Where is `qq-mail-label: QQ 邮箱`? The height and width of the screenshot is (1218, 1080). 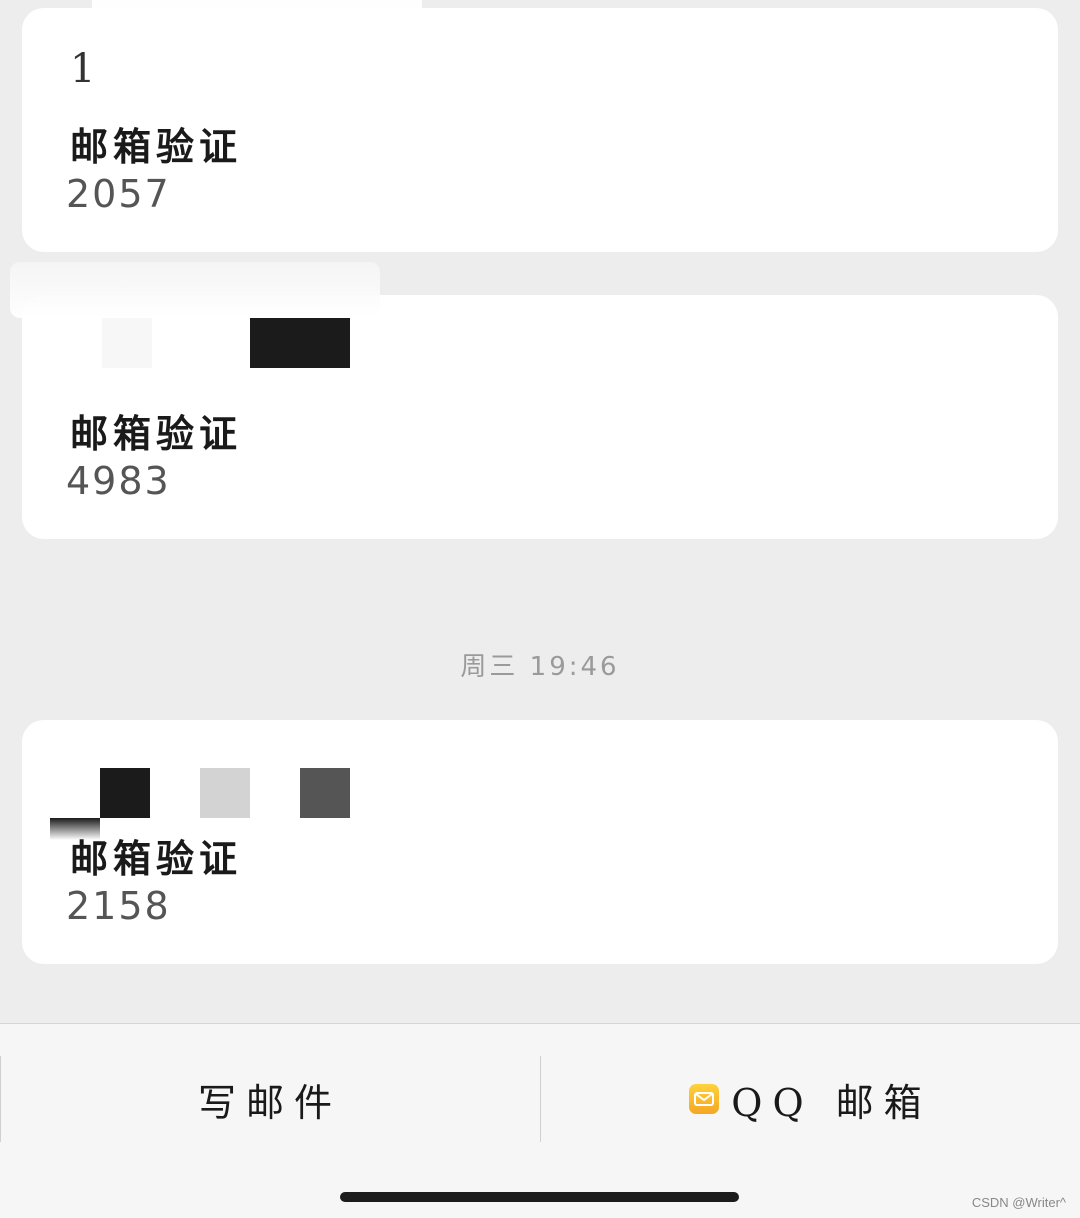 qq-mail-label: QQ 邮箱 is located at coordinates (831, 1102).